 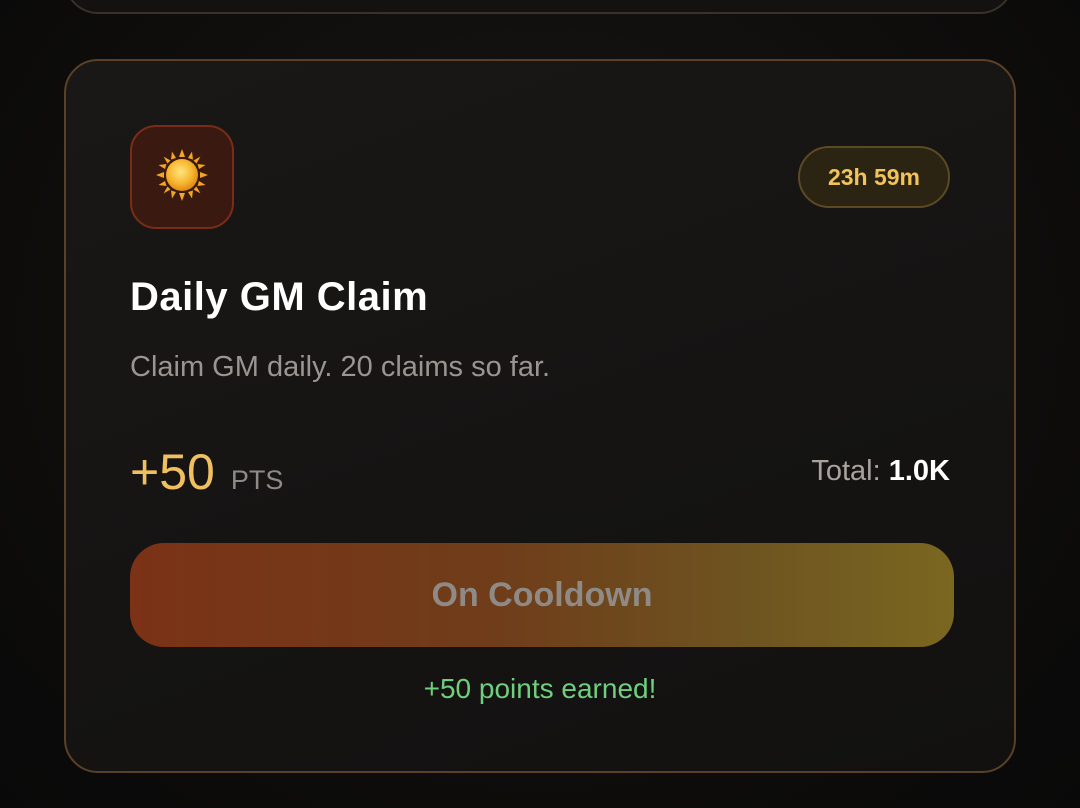 I want to click on task-icon-tile, so click(x=182, y=177).